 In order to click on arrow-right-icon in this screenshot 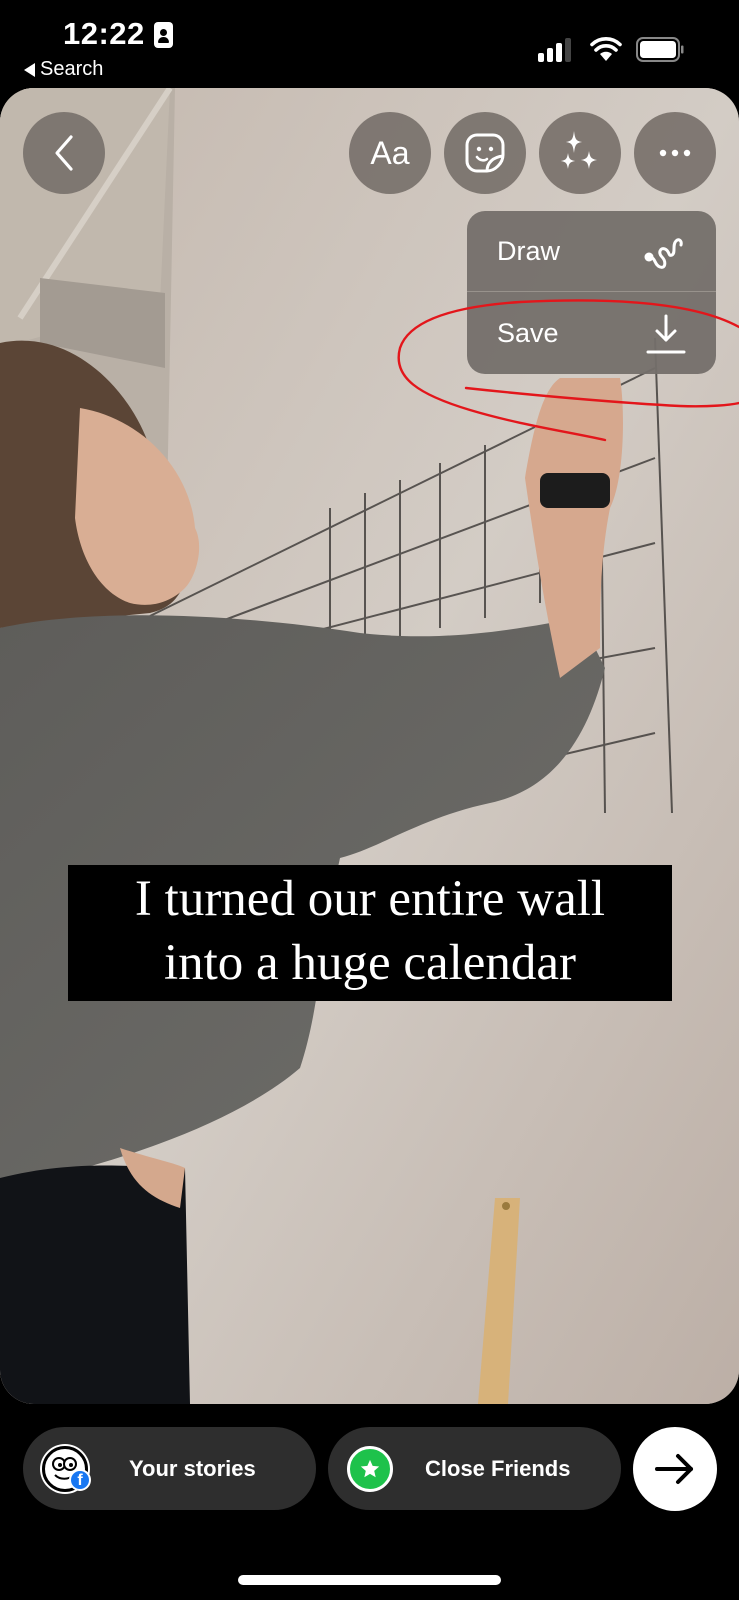, I will do `click(674, 1469)`.